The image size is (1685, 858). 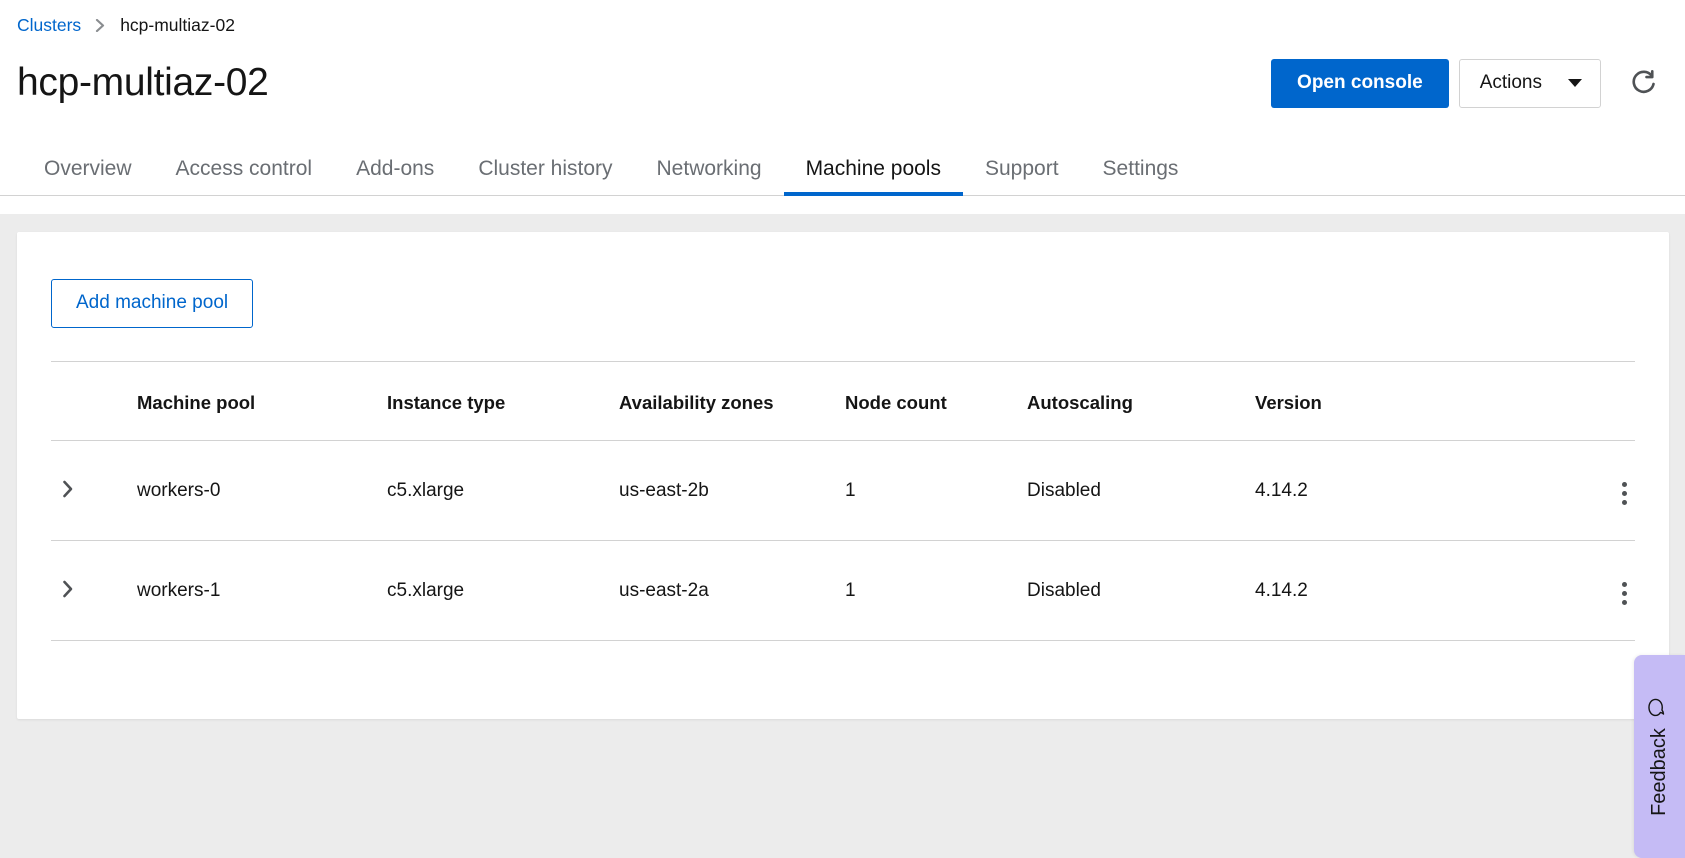 I want to click on actions-dropdown-button: Actions, so click(x=1529, y=83).